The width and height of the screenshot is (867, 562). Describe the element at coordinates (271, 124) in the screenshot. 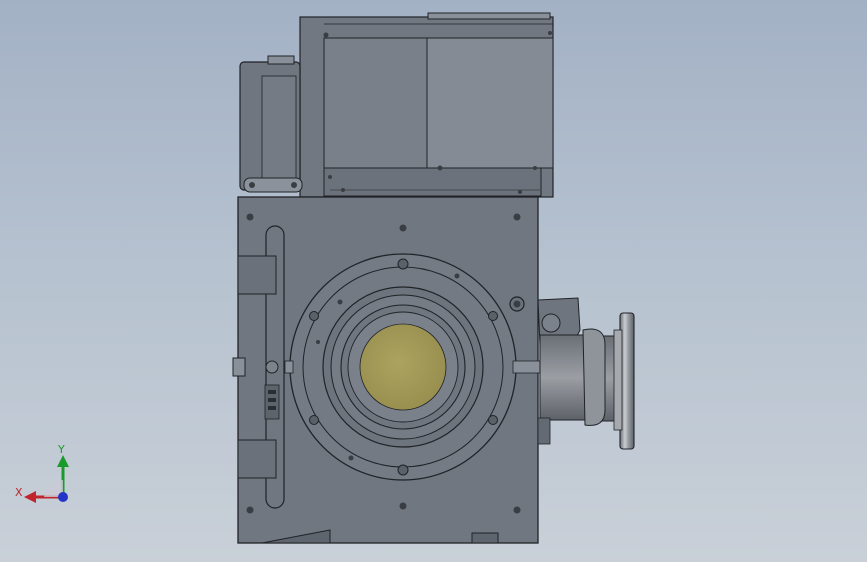

I see `cable-guard` at that location.